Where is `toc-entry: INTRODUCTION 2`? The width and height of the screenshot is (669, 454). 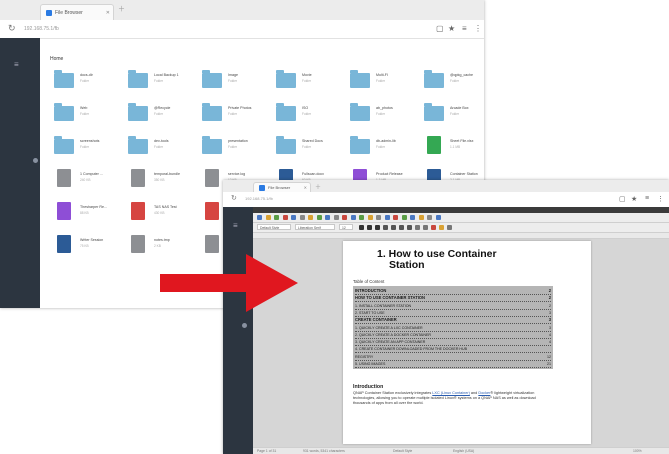 toc-entry: INTRODUCTION 2 is located at coordinates (453, 291).